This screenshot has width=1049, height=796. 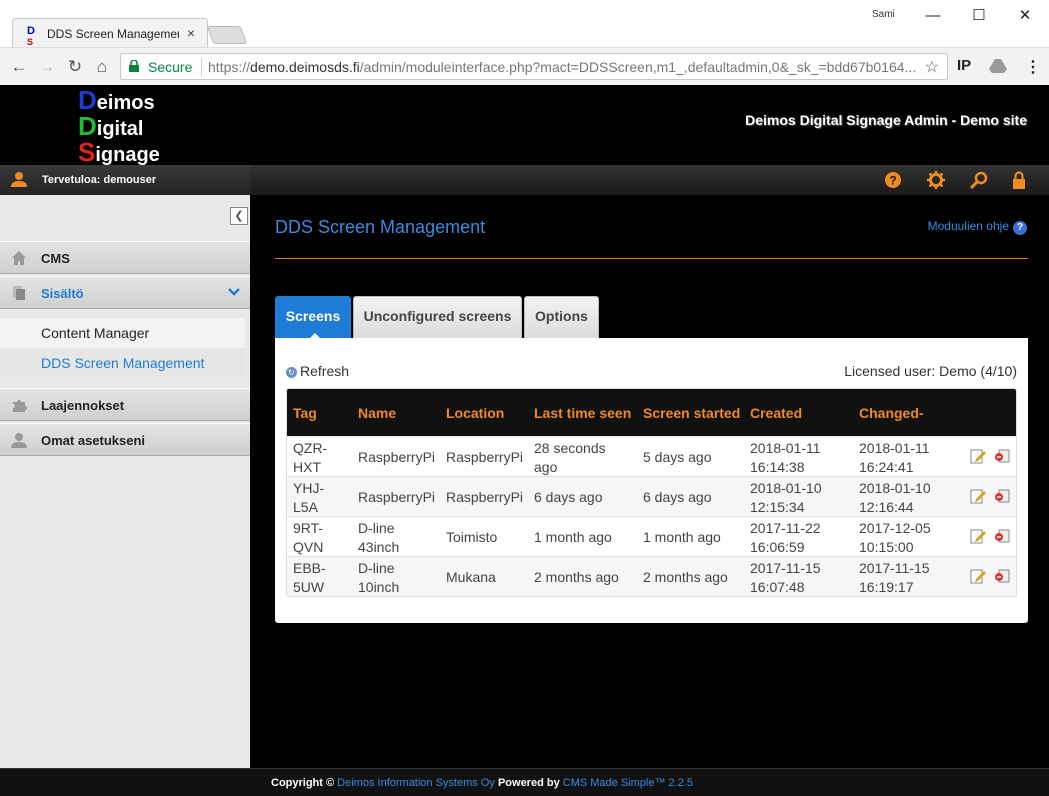 I want to click on logo-letter-s: S, so click(x=87, y=152).